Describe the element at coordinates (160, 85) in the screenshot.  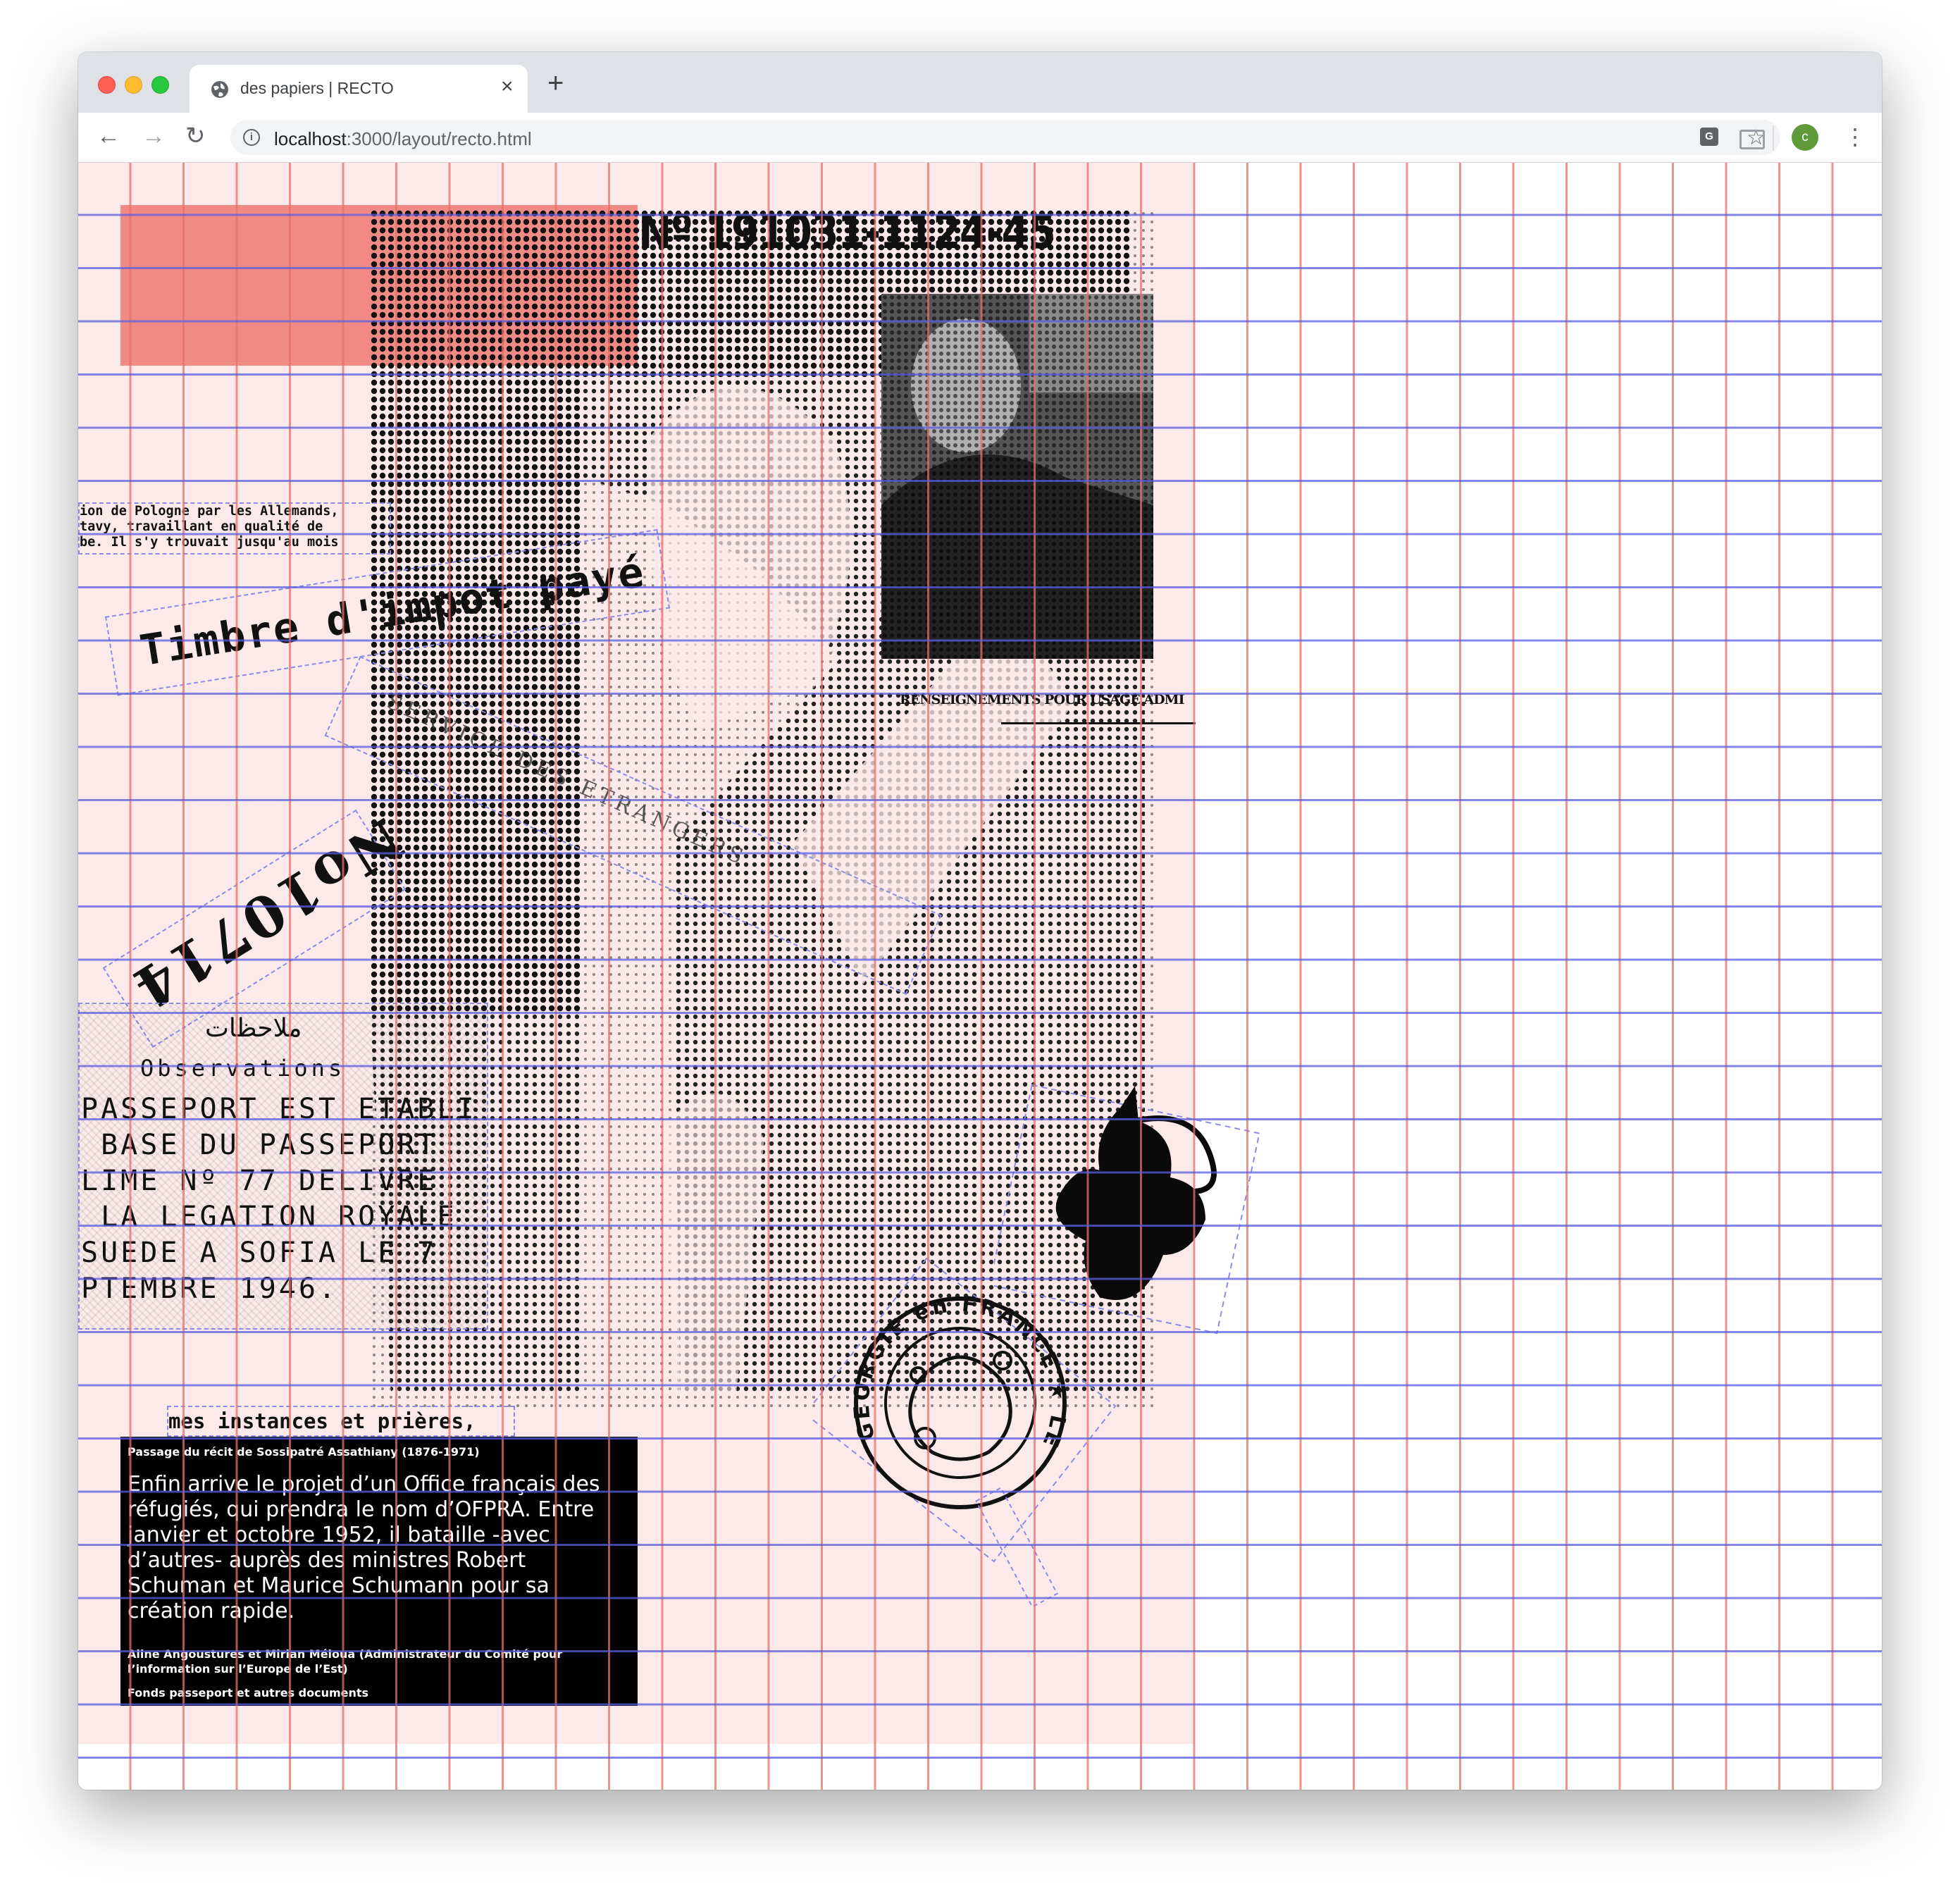
I see `maximize-window-button` at that location.